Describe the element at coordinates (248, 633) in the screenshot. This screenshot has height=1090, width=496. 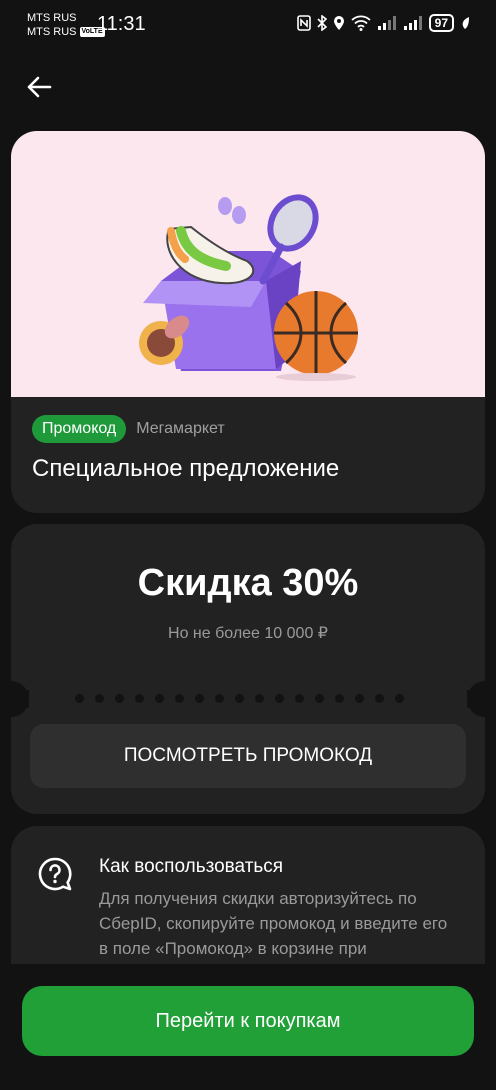
I see `discount-limit: Но не более 10 000 ₽` at that location.